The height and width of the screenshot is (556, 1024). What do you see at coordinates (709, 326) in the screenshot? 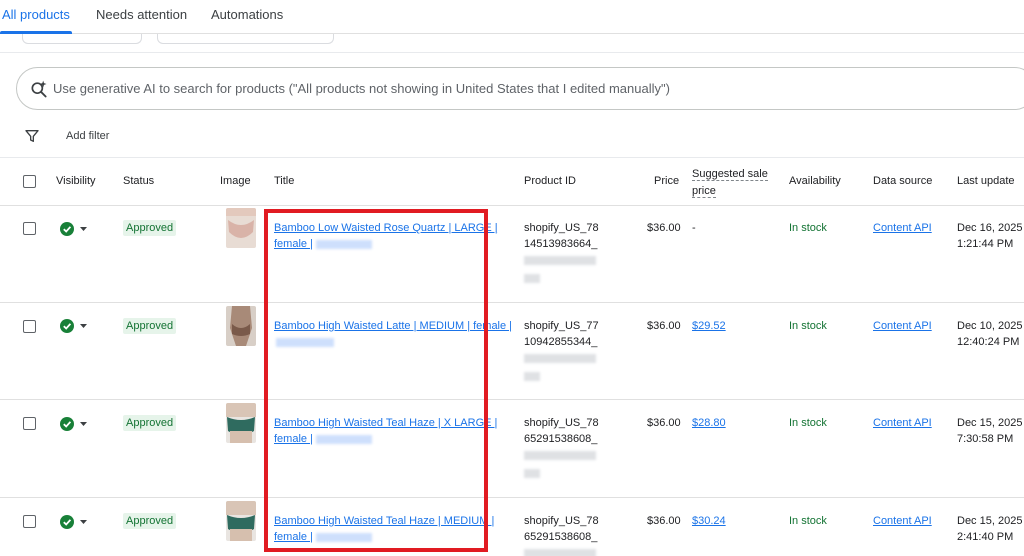
I see `suggested-price-link: $29.52` at bounding box center [709, 326].